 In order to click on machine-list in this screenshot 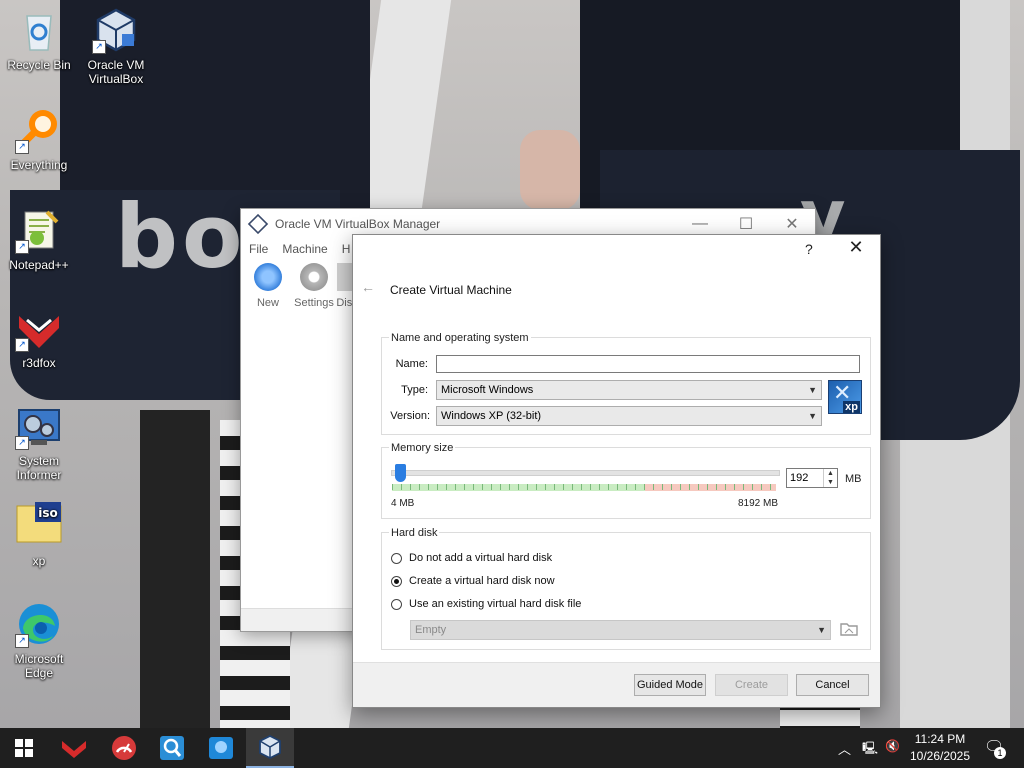, I will do `click(297, 473)`.